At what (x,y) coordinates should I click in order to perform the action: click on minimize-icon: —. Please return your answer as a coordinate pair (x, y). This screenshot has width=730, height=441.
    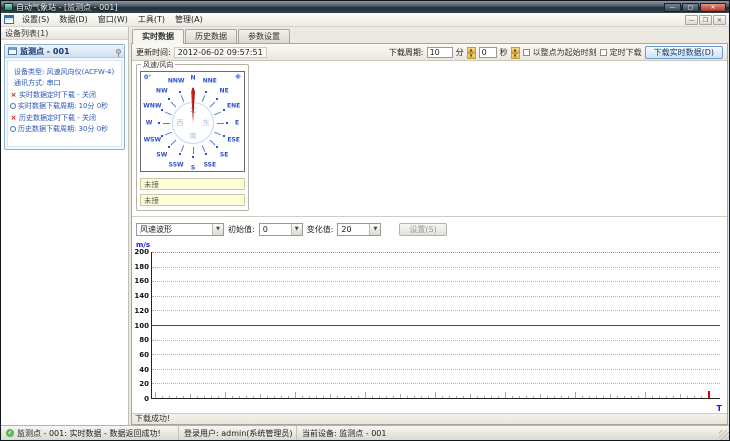
    Looking at the image, I should click on (672, 7).